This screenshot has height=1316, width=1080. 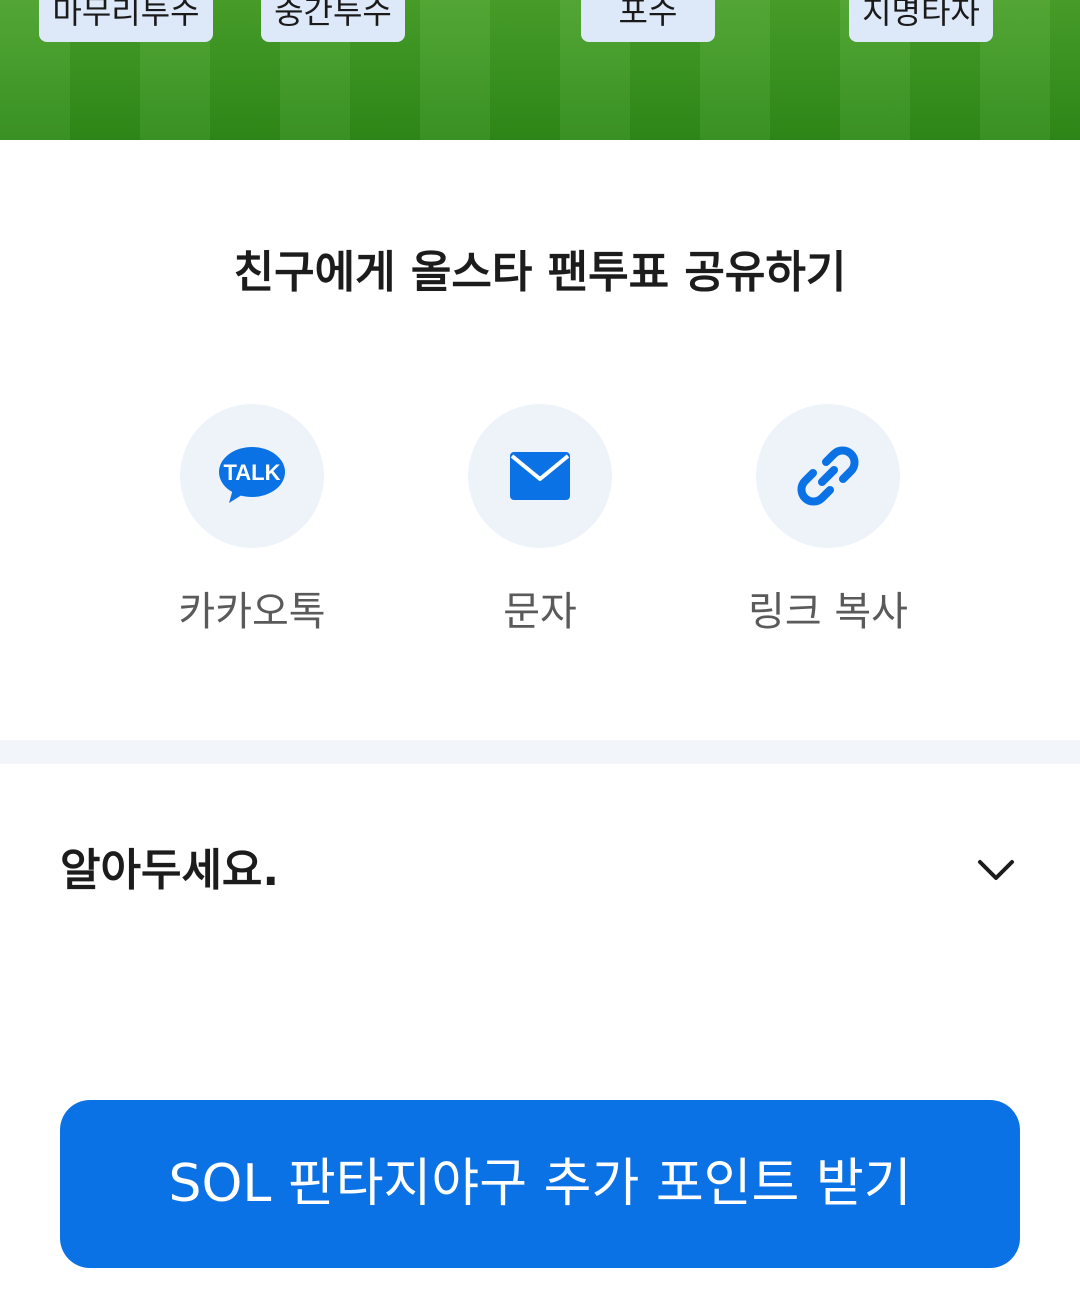 I want to click on position-chip-middle-reliever: 중간투수, so click(x=333, y=21).